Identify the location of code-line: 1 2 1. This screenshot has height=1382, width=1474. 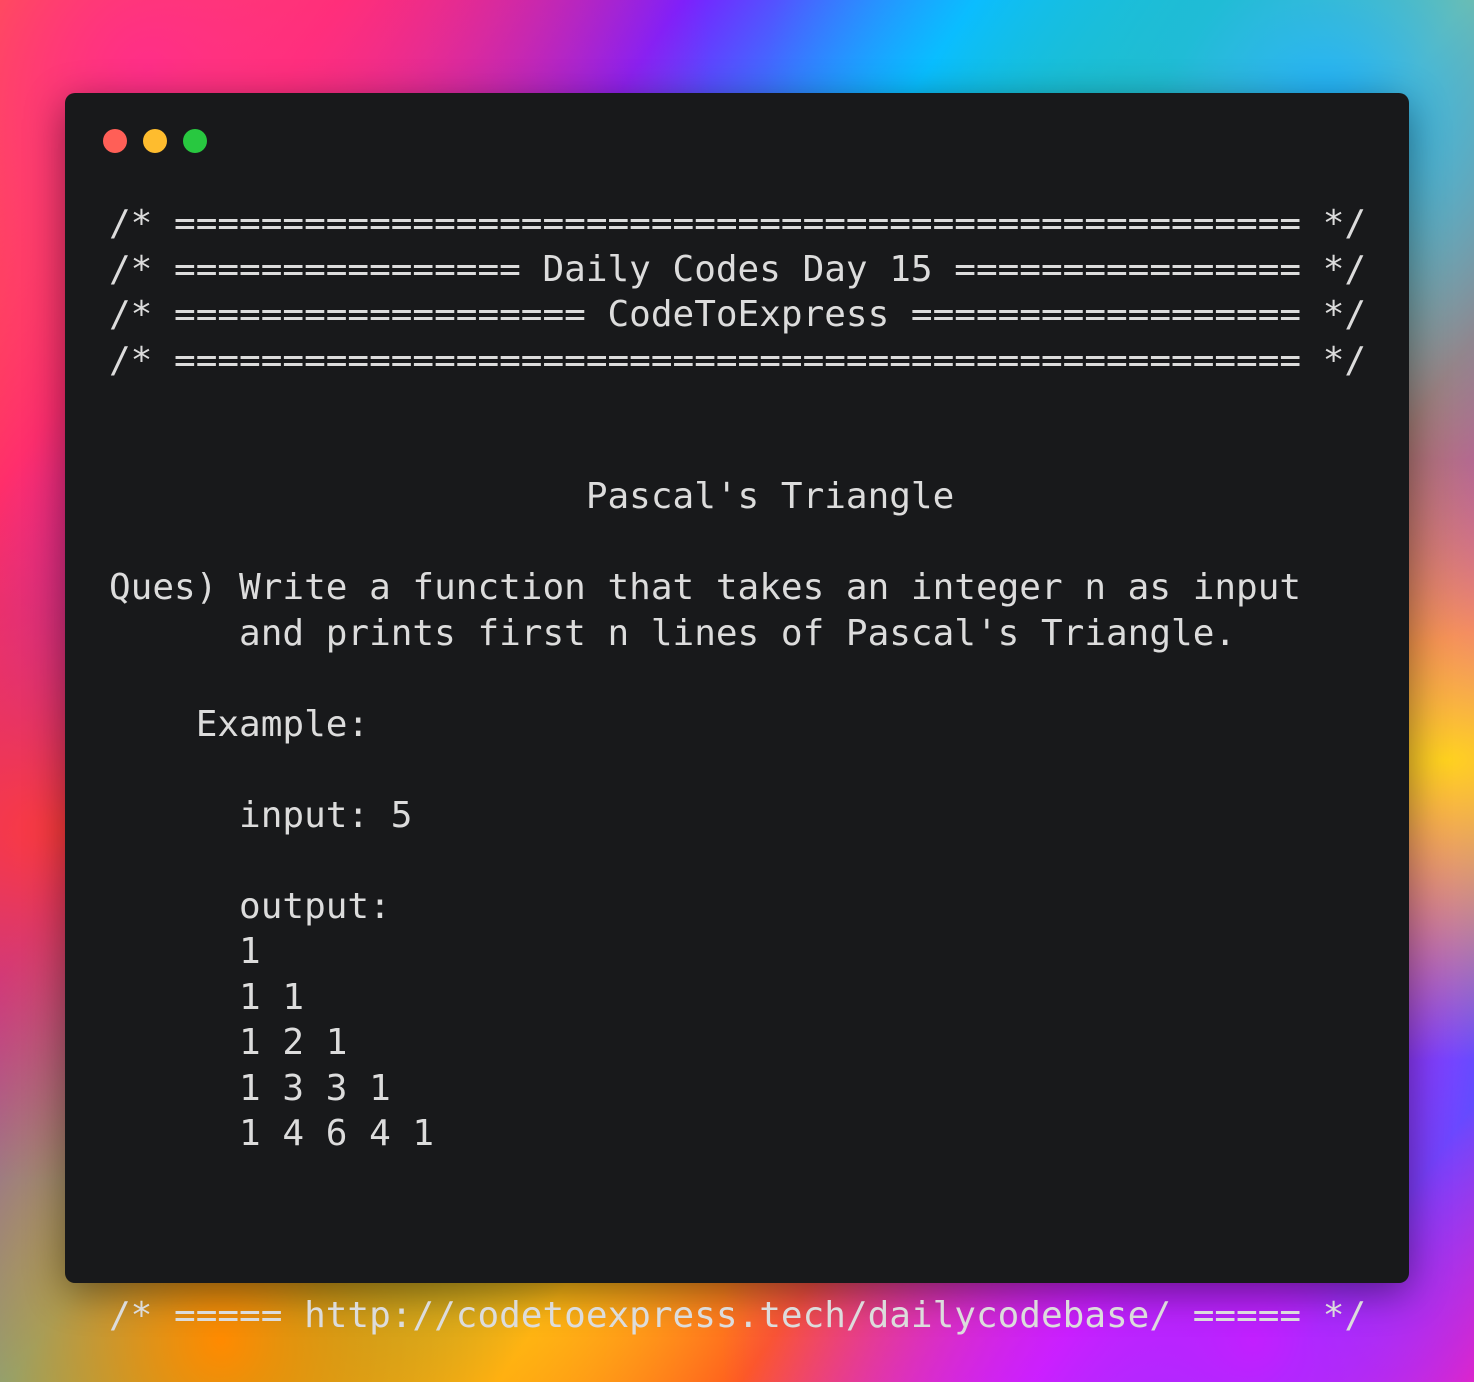
(228, 1042).